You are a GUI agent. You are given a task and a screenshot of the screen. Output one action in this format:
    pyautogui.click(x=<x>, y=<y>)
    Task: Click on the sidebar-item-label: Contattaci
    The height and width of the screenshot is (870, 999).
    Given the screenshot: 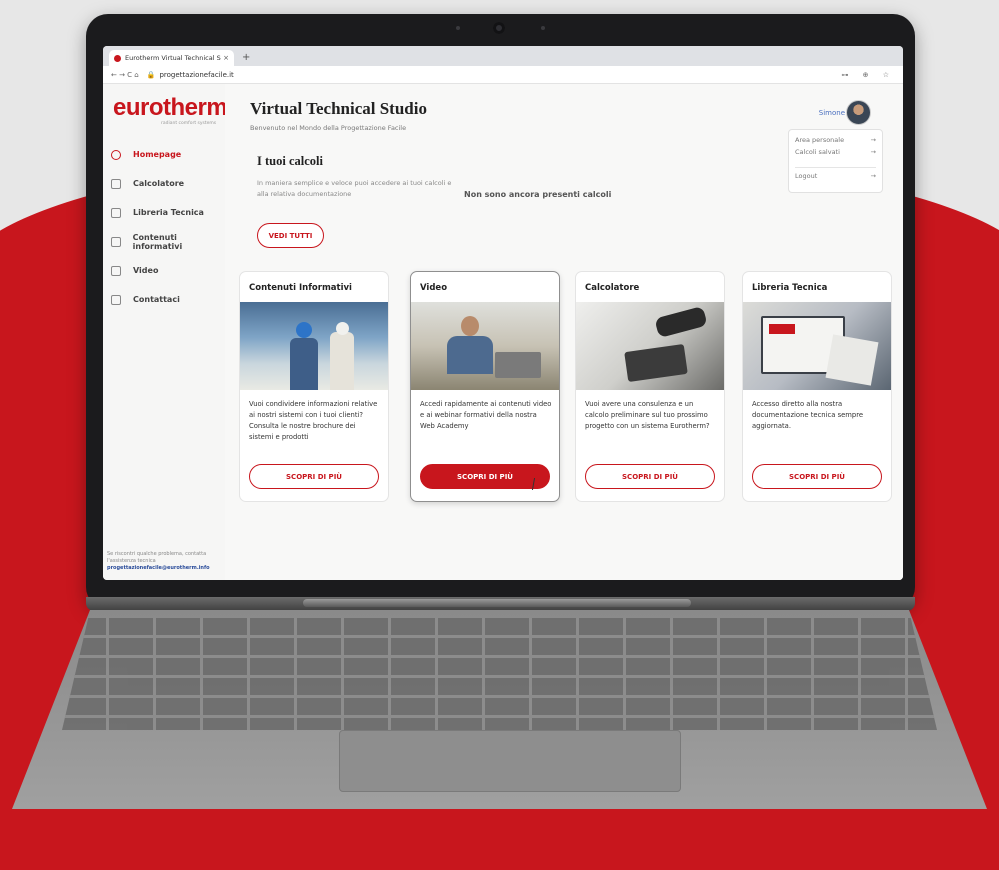 What is the action you would take?
    pyautogui.click(x=156, y=299)
    